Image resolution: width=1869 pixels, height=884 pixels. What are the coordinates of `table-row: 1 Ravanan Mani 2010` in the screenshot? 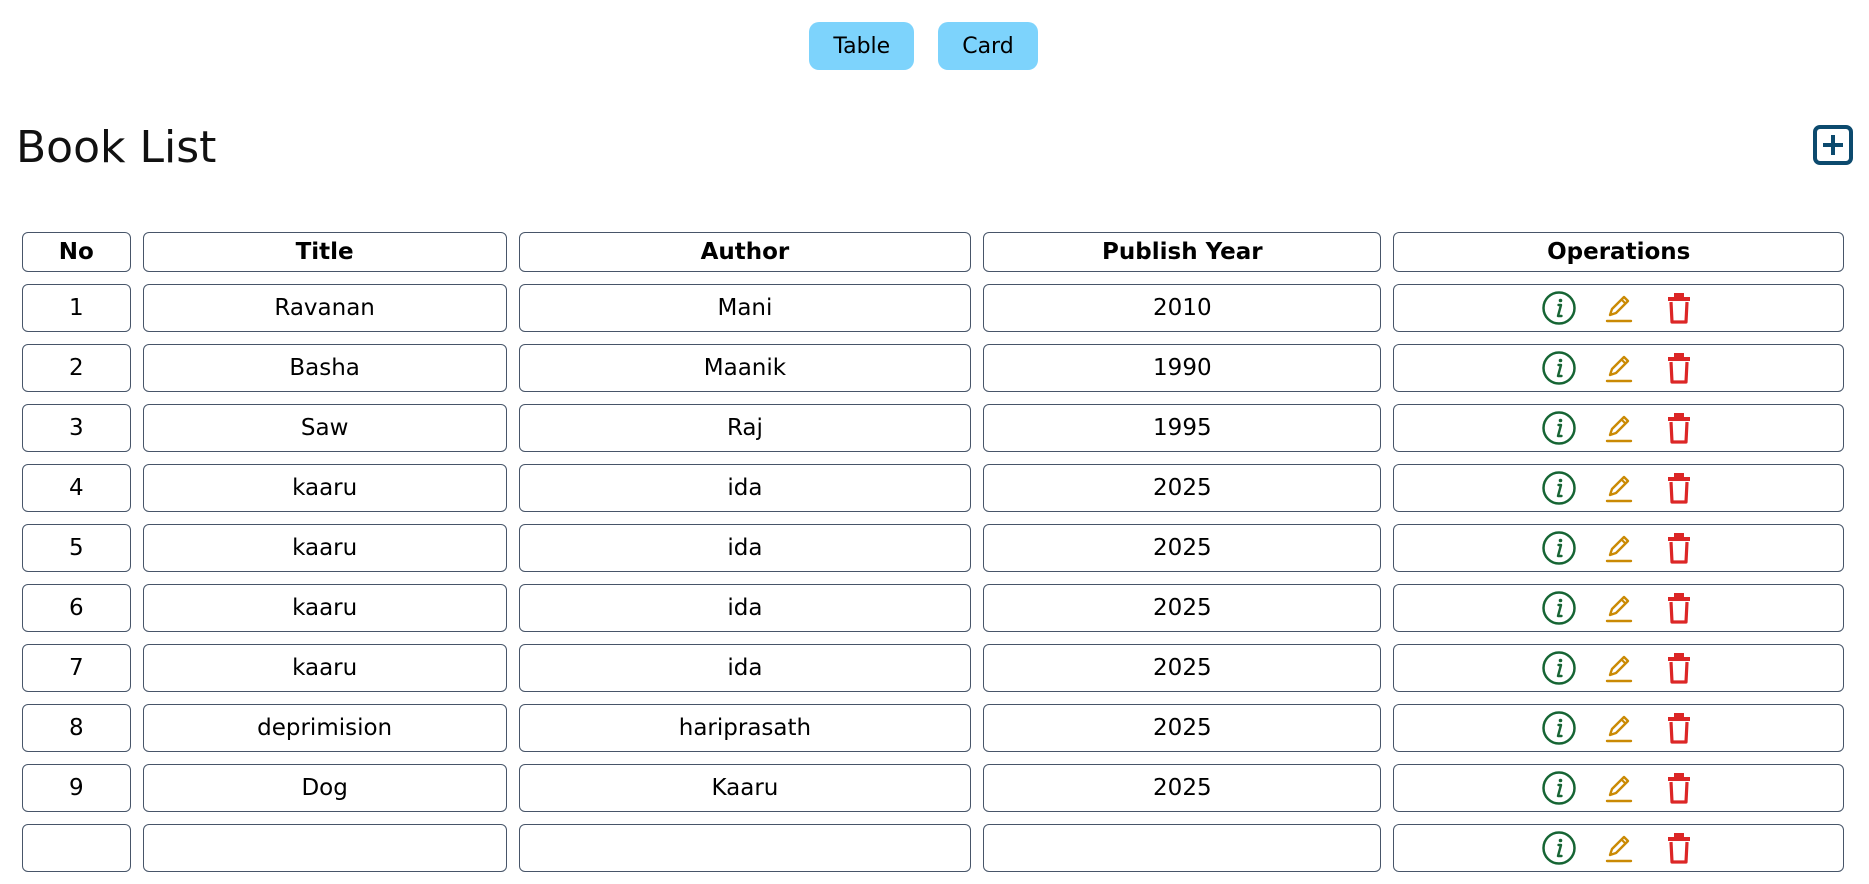 It's located at (933, 308).